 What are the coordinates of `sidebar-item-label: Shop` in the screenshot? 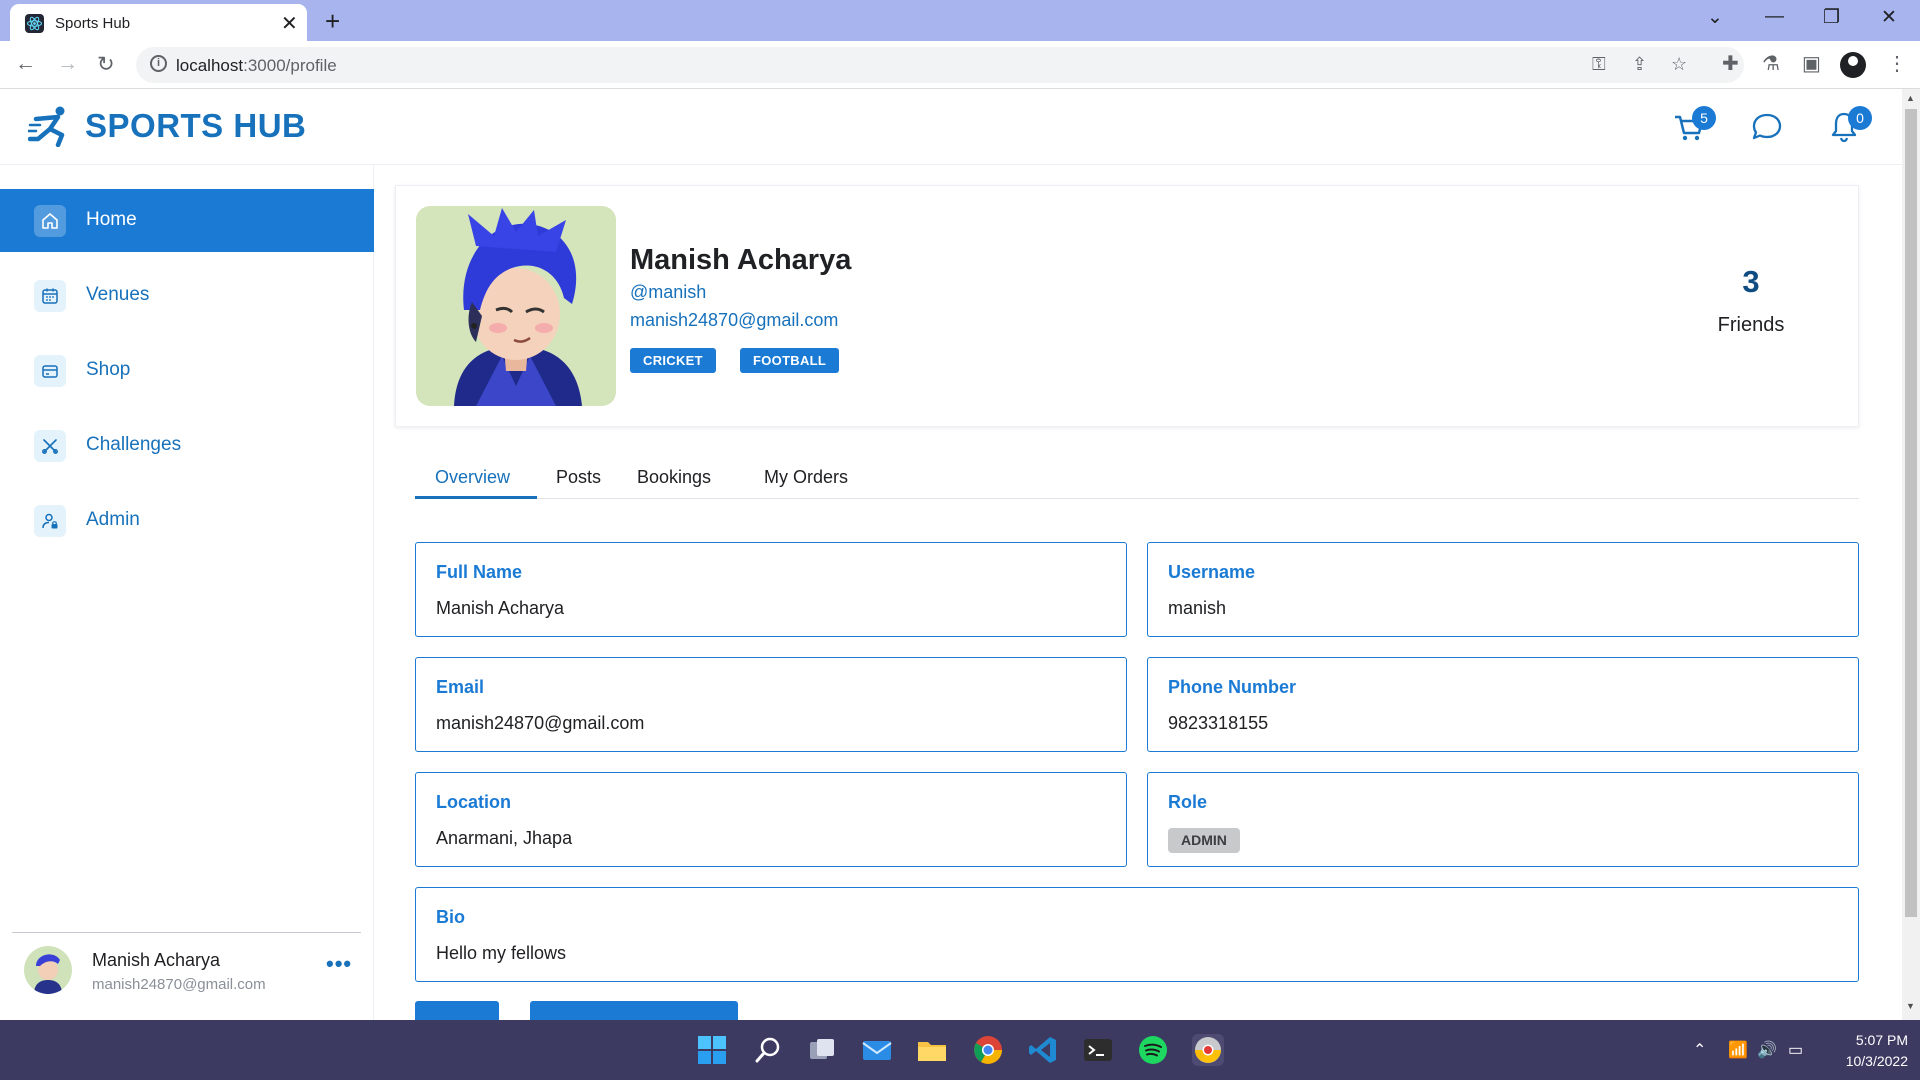 It's located at (108, 369).